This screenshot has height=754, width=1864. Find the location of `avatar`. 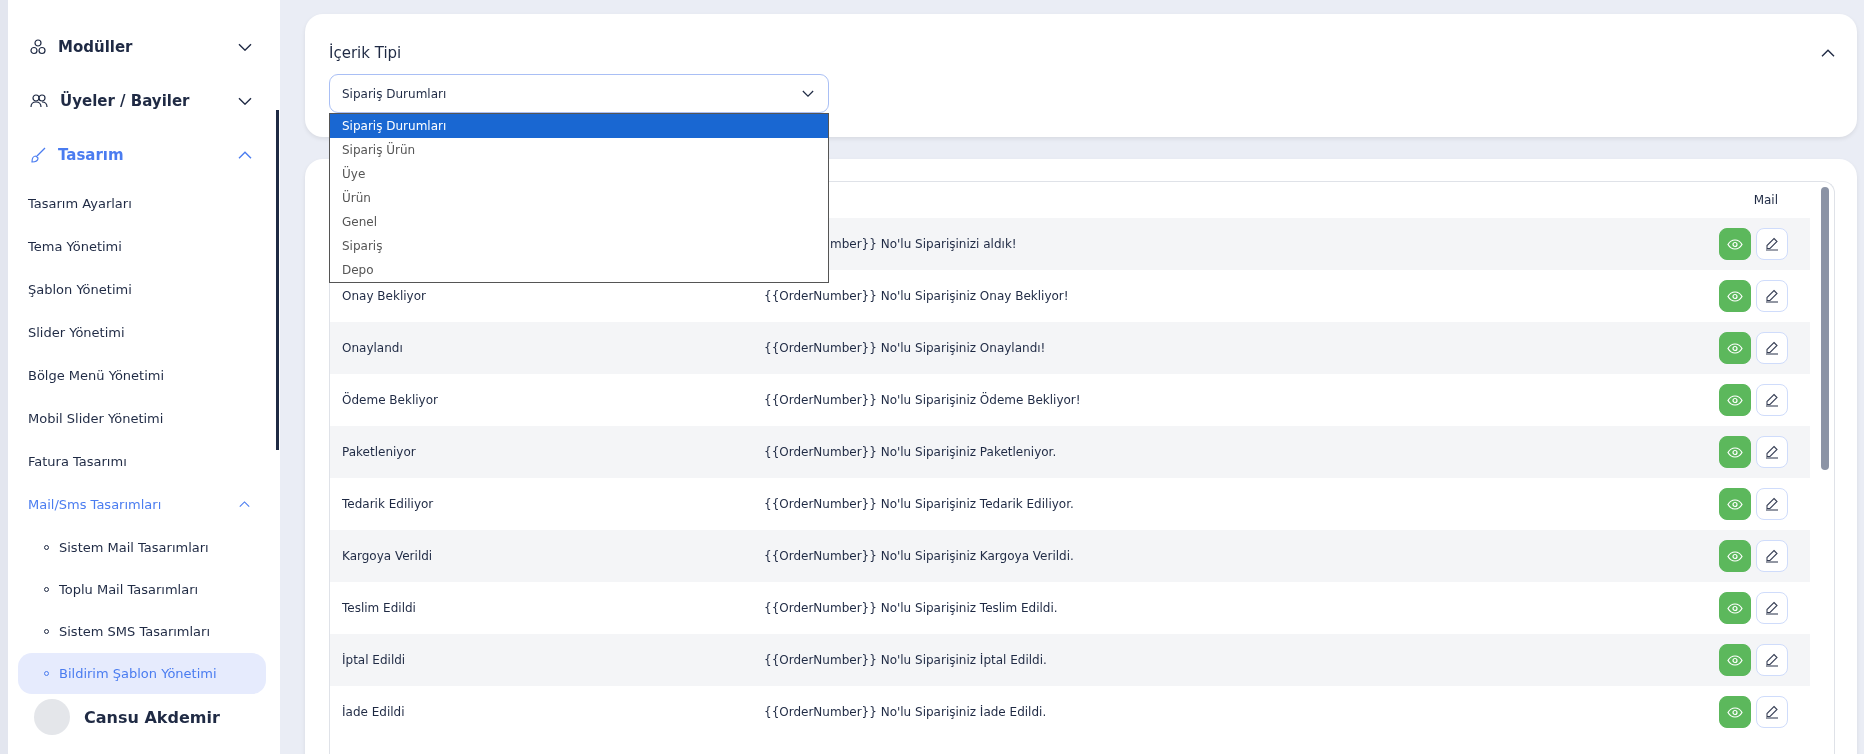

avatar is located at coordinates (52, 717).